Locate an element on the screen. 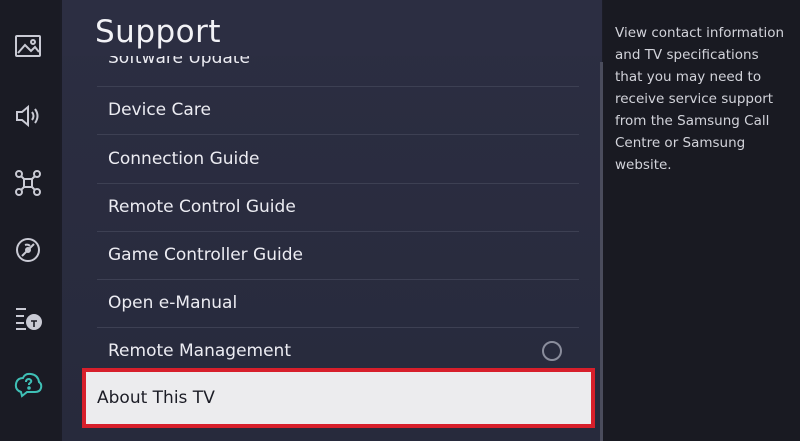  menu-item-label: Connection Guide is located at coordinates (184, 159).